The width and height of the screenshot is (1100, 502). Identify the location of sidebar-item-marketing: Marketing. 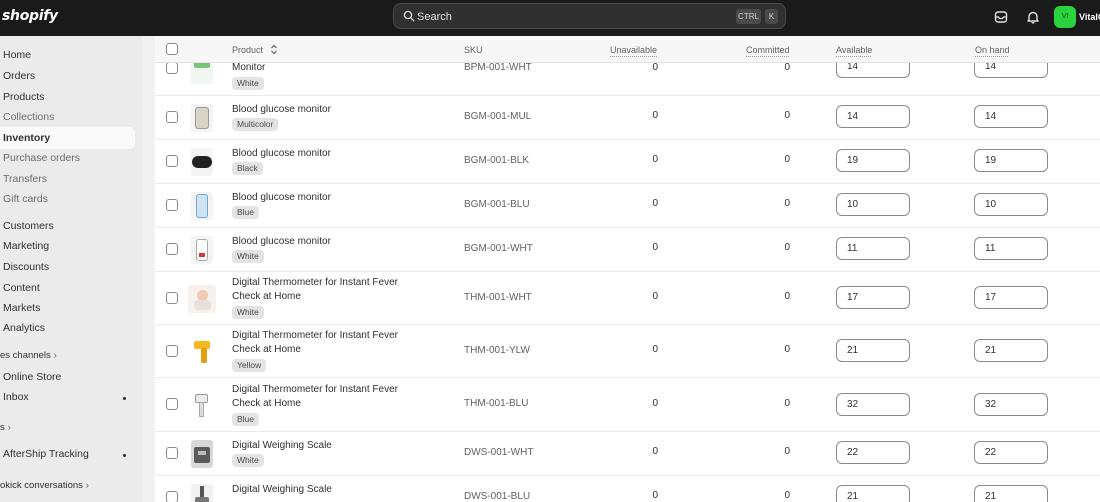
(26, 246).